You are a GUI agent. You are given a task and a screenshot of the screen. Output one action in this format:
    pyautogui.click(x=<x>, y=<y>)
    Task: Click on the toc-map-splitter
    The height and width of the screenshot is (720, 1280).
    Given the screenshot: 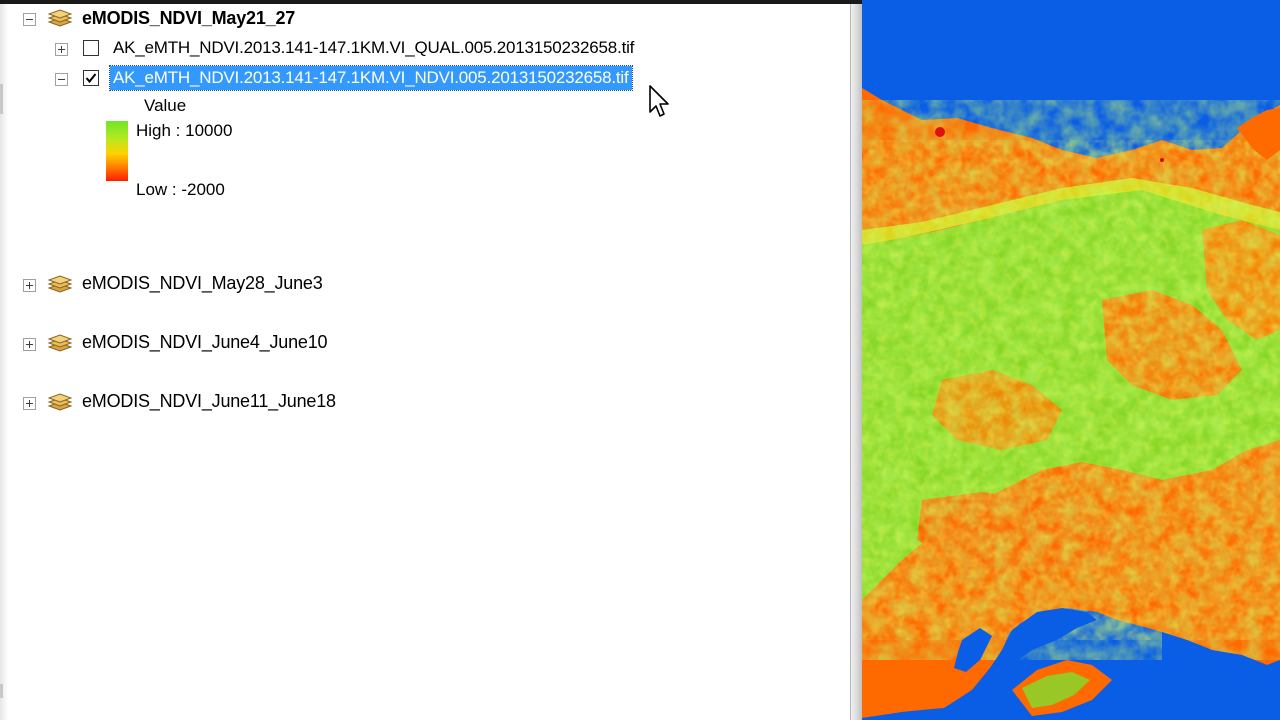 What is the action you would take?
    pyautogui.click(x=856, y=362)
    